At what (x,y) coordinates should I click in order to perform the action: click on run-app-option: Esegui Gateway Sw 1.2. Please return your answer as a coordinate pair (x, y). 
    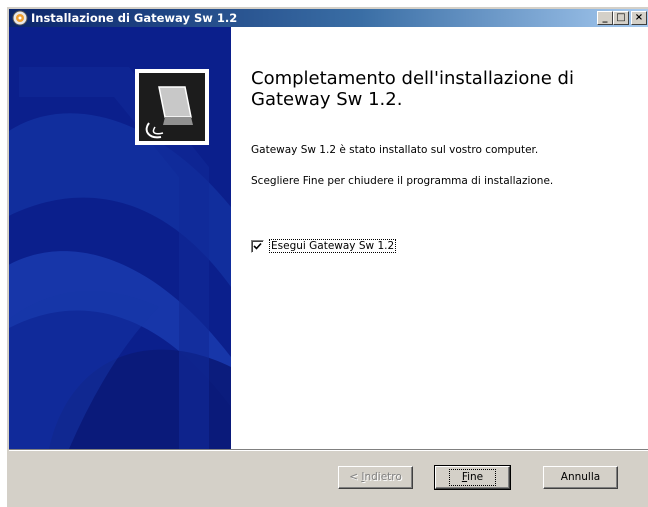
    Looking at the image, I should click on (324, 246).